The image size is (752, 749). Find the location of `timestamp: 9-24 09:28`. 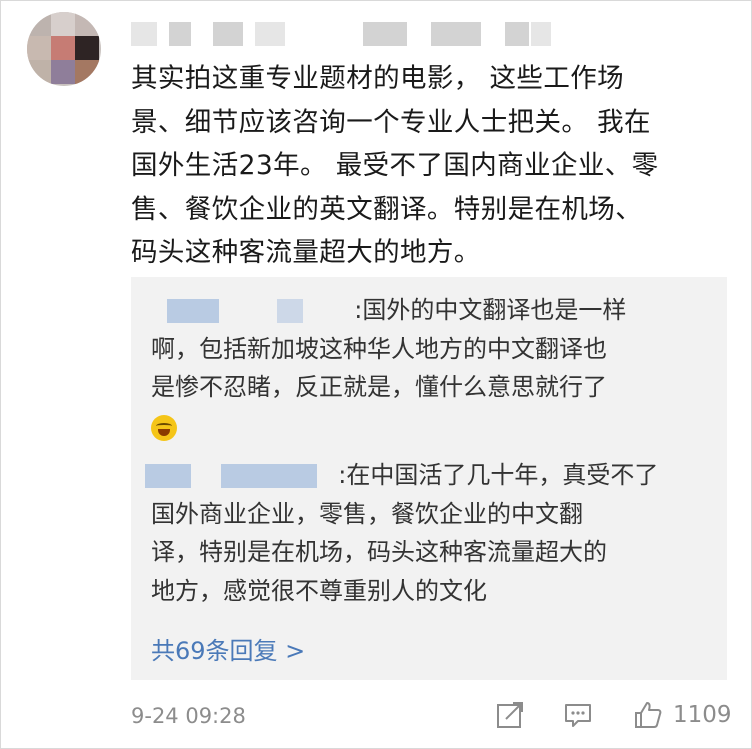

timestamp: 9-24 09:28 is located at coordinates (188, 716).